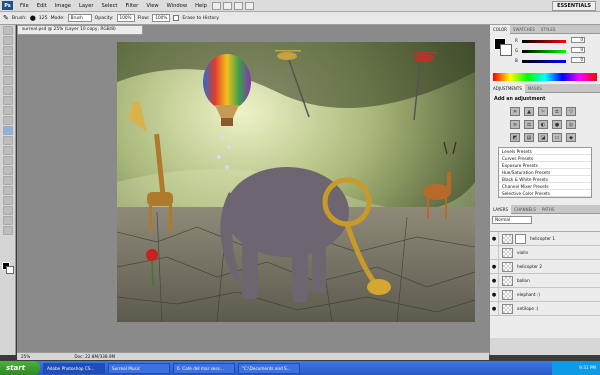 The width and height of the screenshot is (600, 375). I want to click on start-button: start, so click(20, 368).